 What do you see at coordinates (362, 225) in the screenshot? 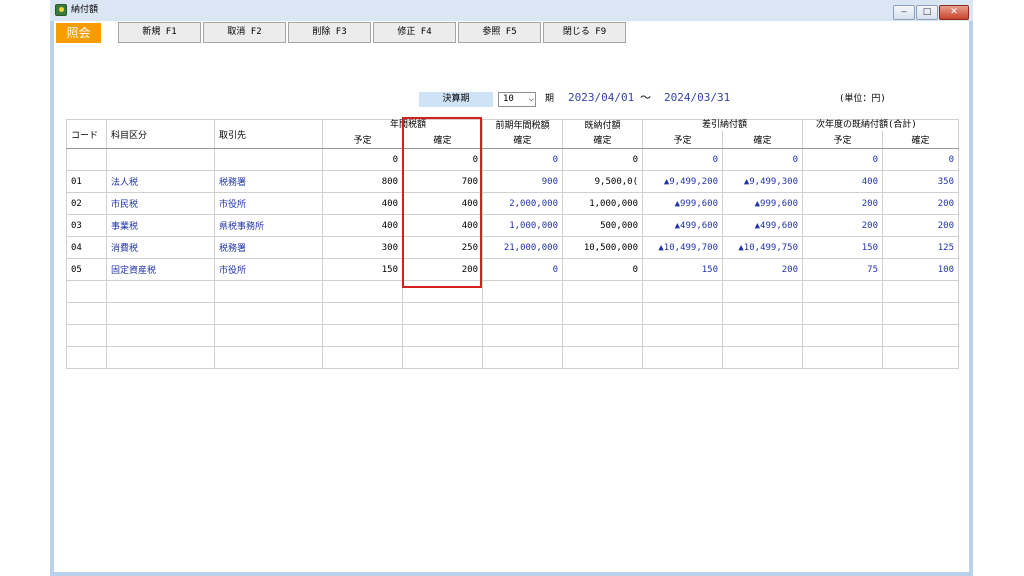
I see `cell-annual-planned: 400` at bounding box center [362, 225].